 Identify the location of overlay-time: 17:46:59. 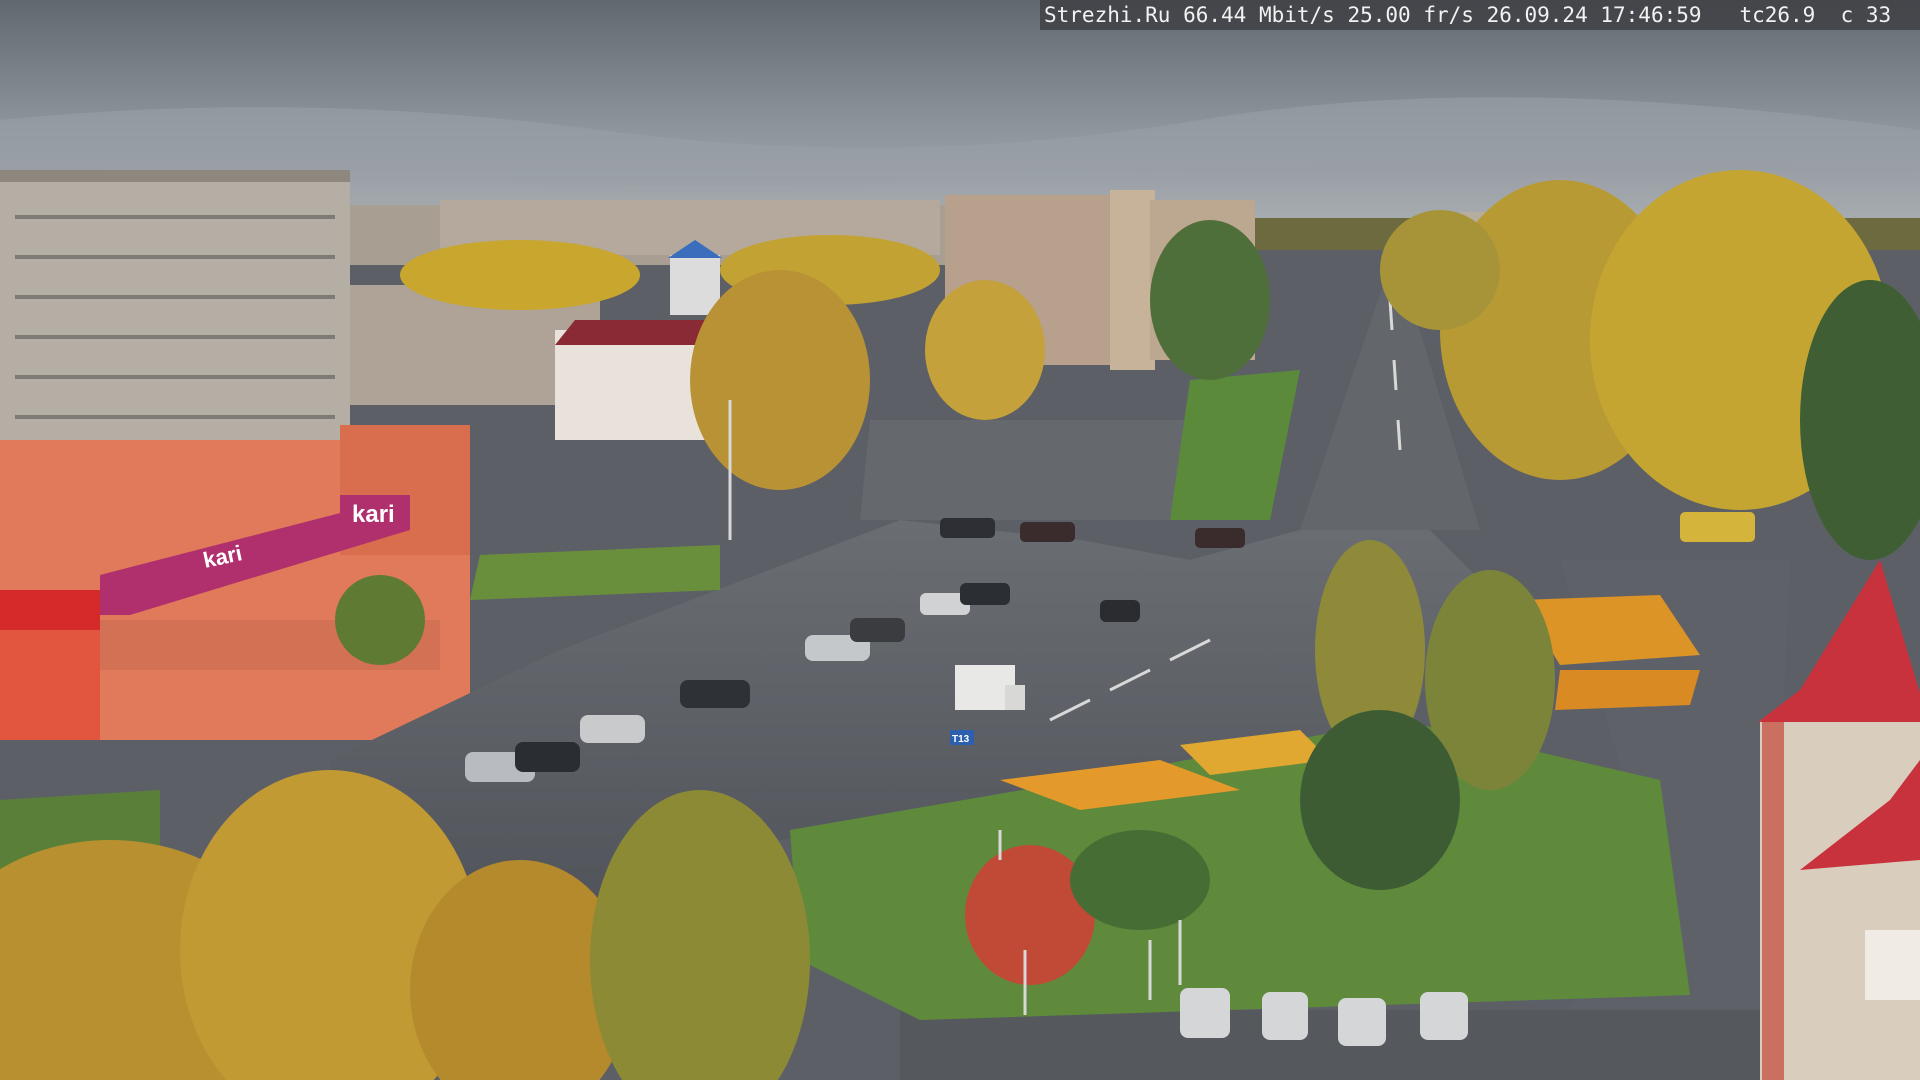
(1651, 15).